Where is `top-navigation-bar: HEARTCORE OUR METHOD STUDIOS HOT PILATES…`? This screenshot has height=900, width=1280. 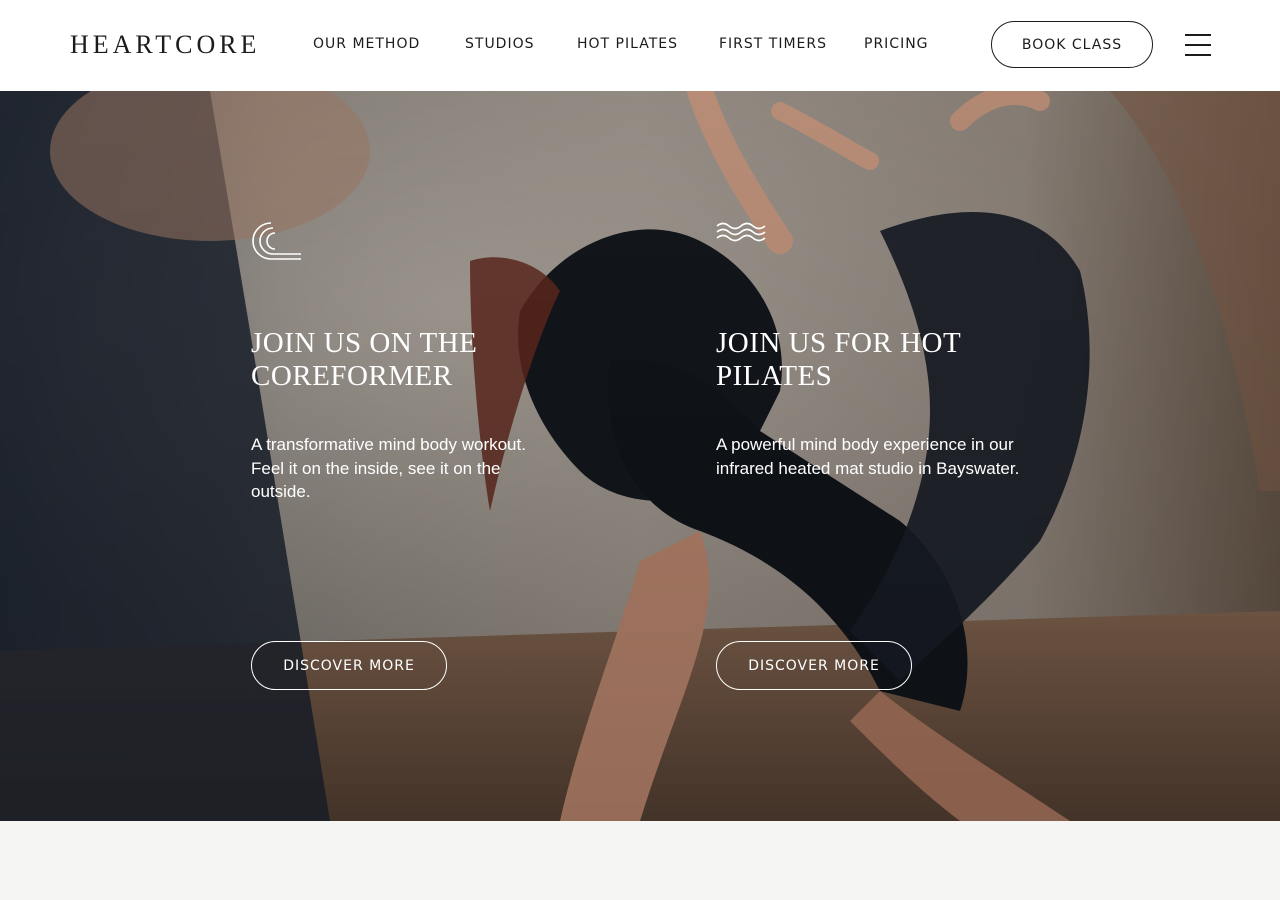
top-navigation-bar: HEARTCORE OUR METHOD STUDIOS HOT PILATES… is located at coordinates (640, 45).